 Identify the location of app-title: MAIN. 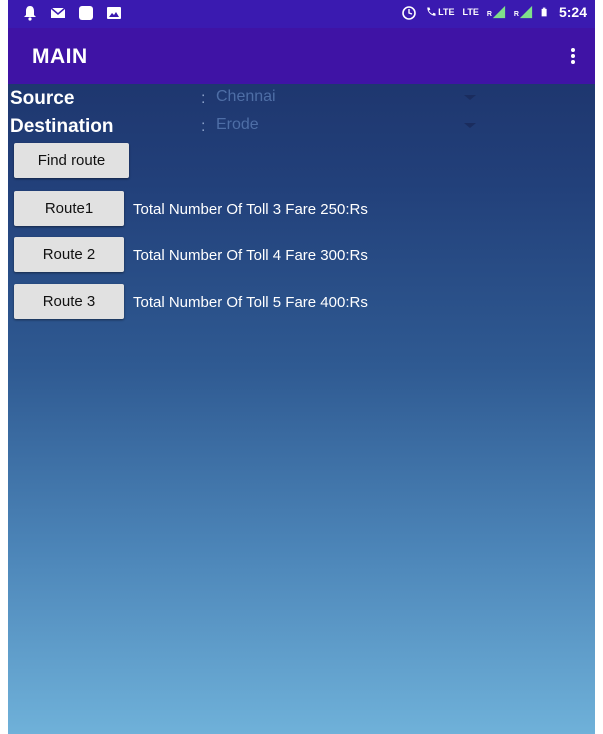
(60, 56).